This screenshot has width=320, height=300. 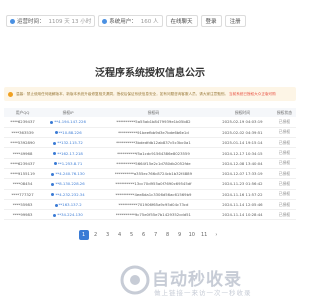 I want to click on cell-ip-text: **4.232.232.34, so click(x=70, y=194).